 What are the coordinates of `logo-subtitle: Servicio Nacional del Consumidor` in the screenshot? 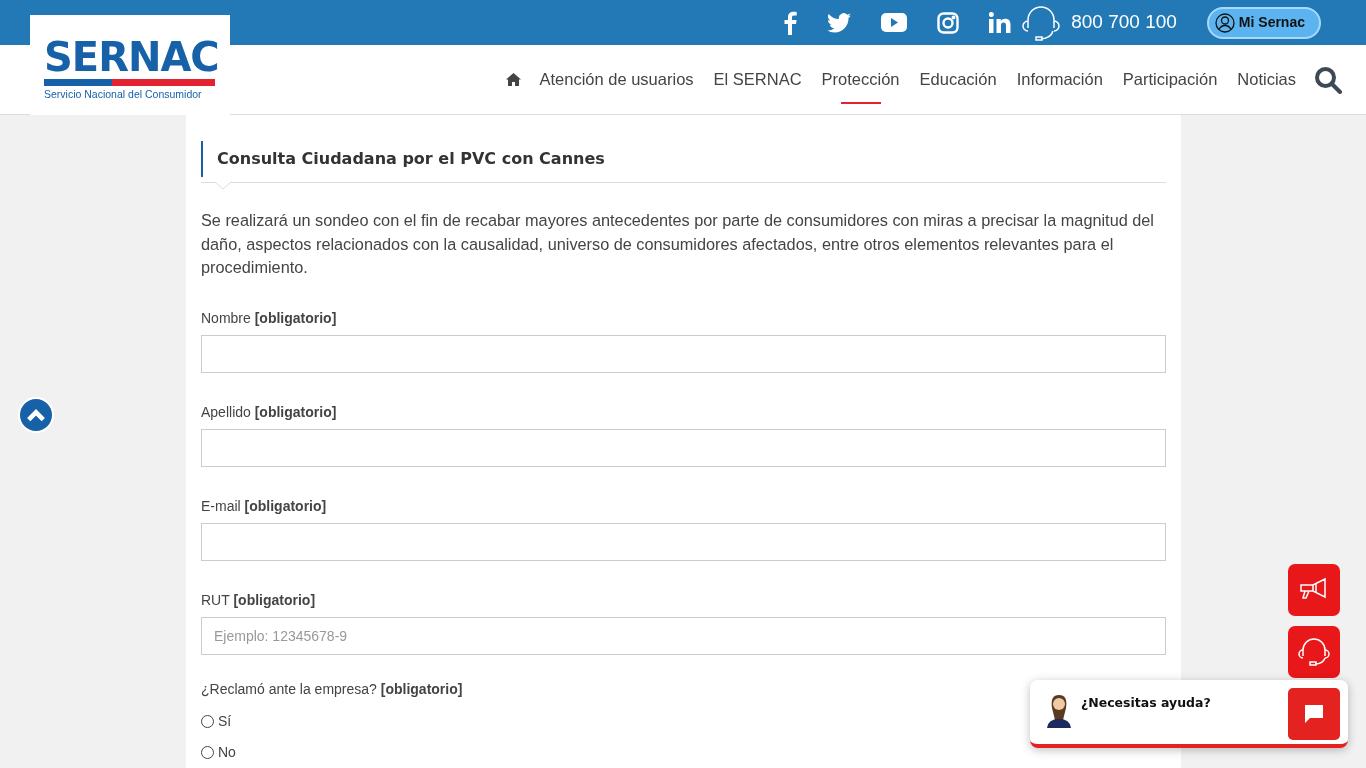 It's located at (123, 94).